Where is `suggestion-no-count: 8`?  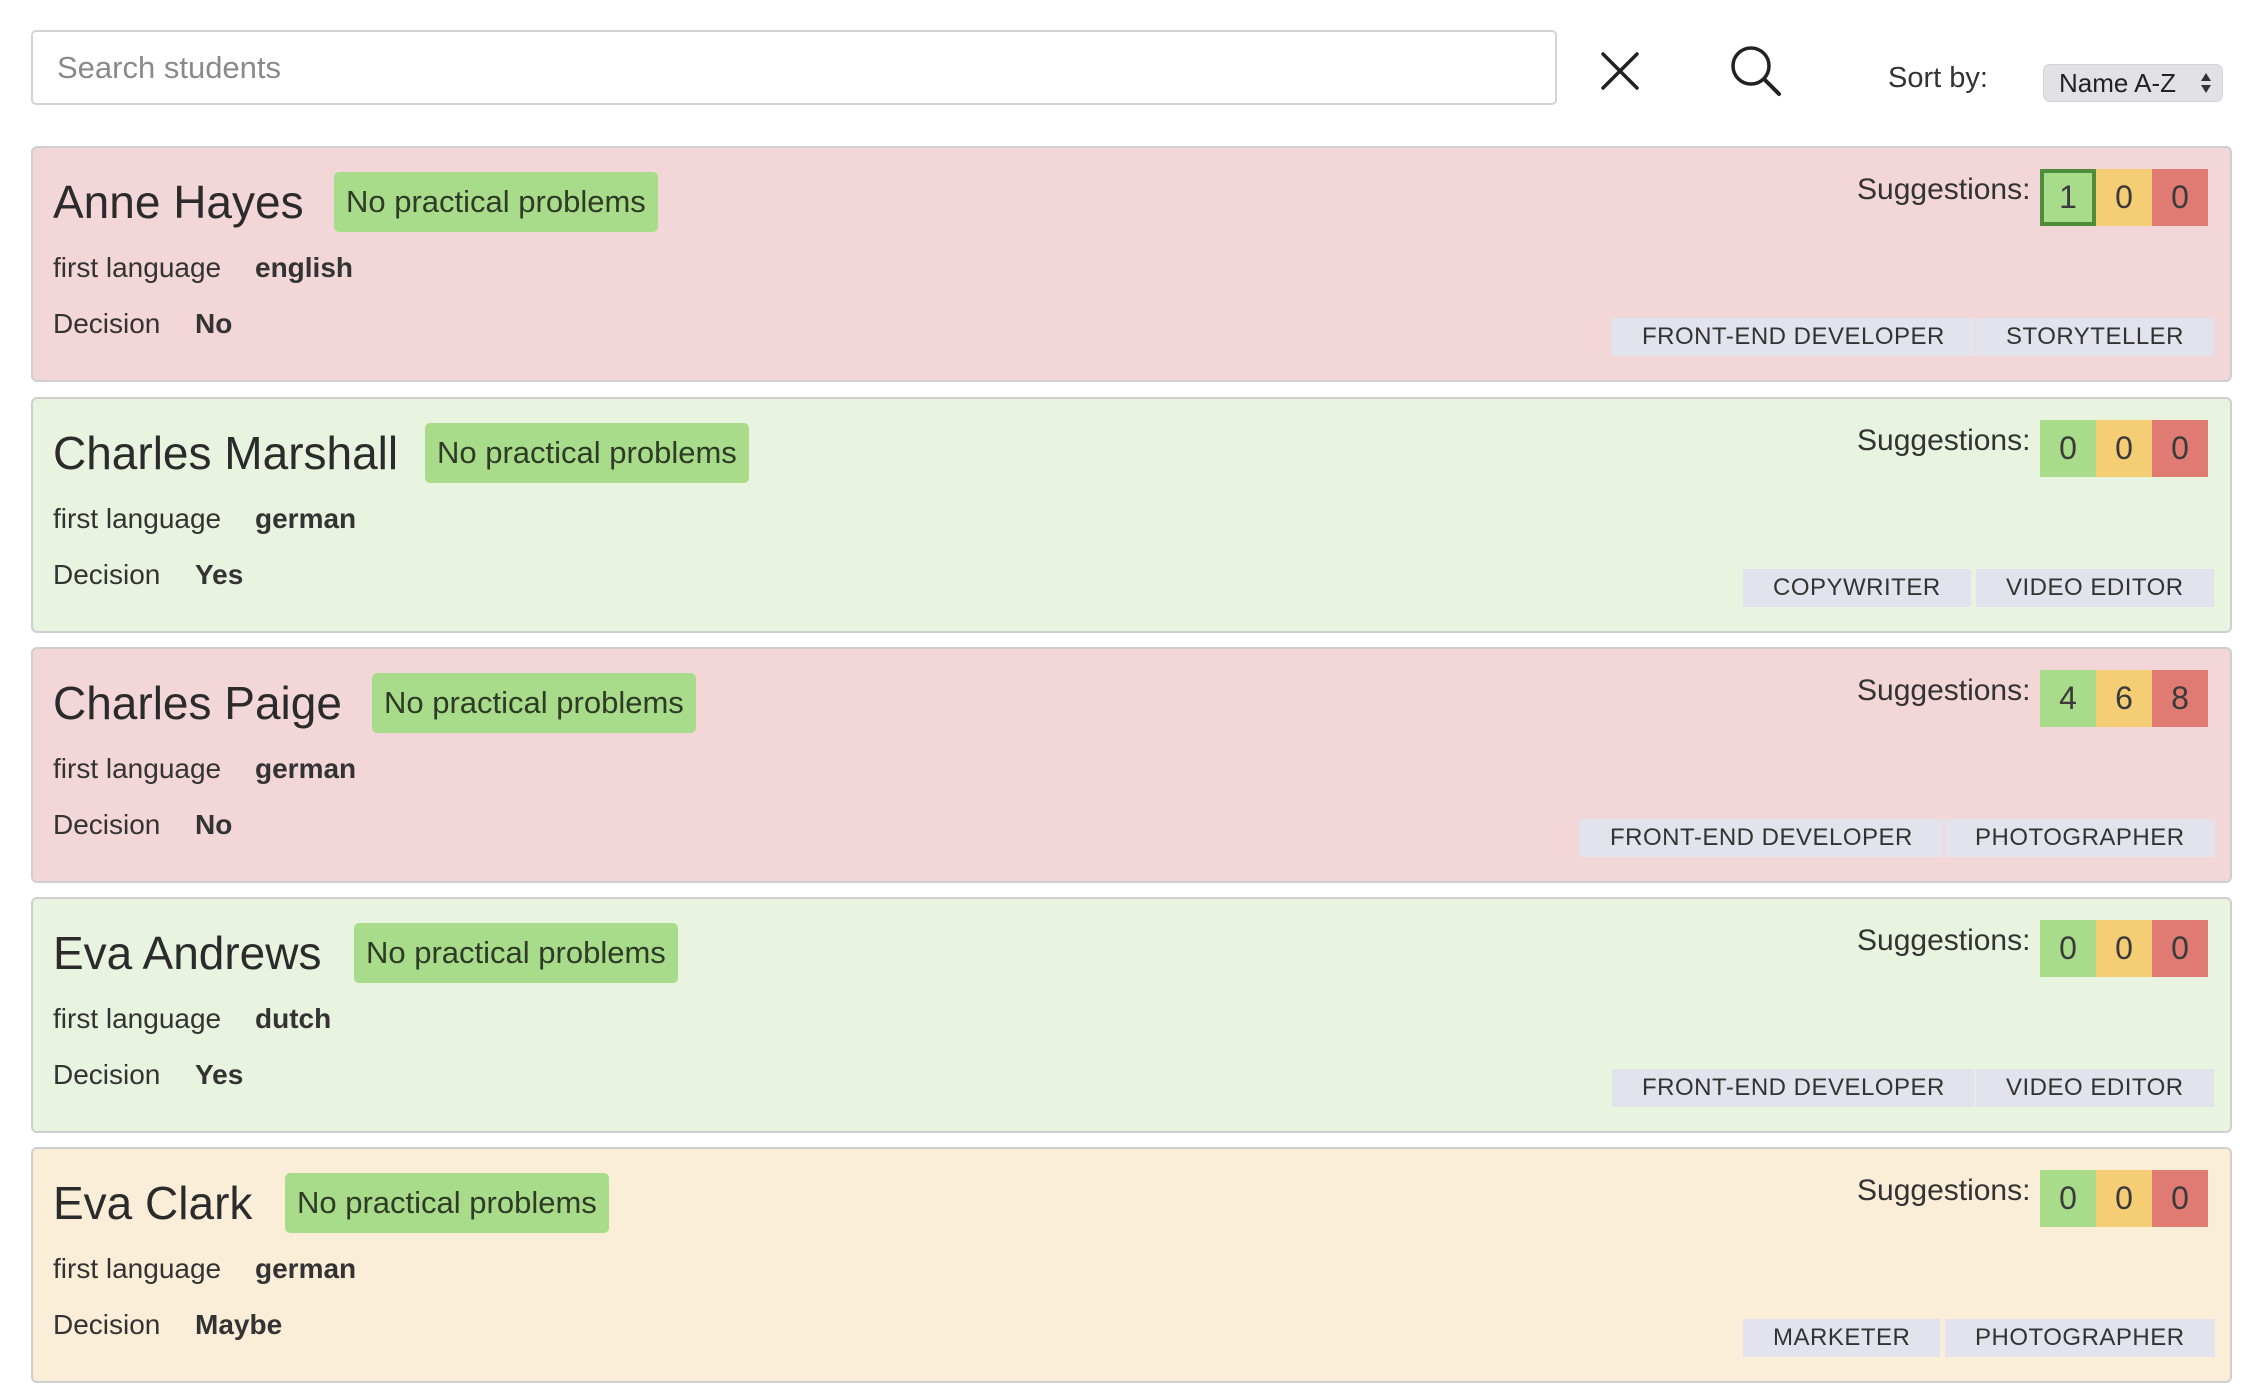
suggestion-no-count: 8 is located at coordinates (2180, 698).